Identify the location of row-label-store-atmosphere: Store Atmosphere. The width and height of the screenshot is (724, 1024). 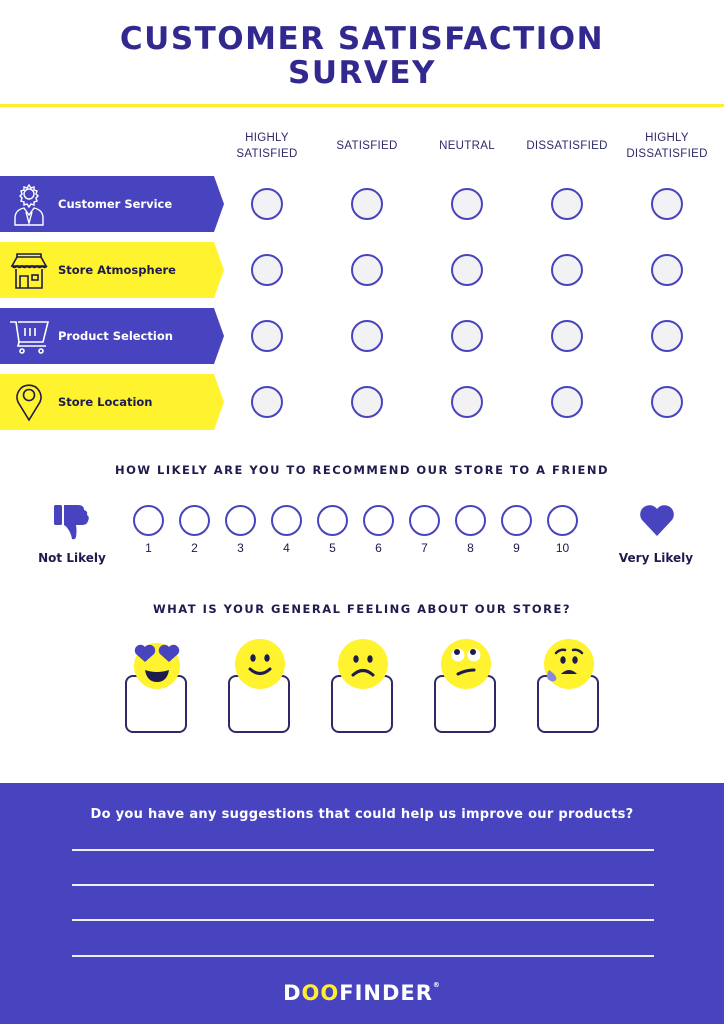
(112, 270).